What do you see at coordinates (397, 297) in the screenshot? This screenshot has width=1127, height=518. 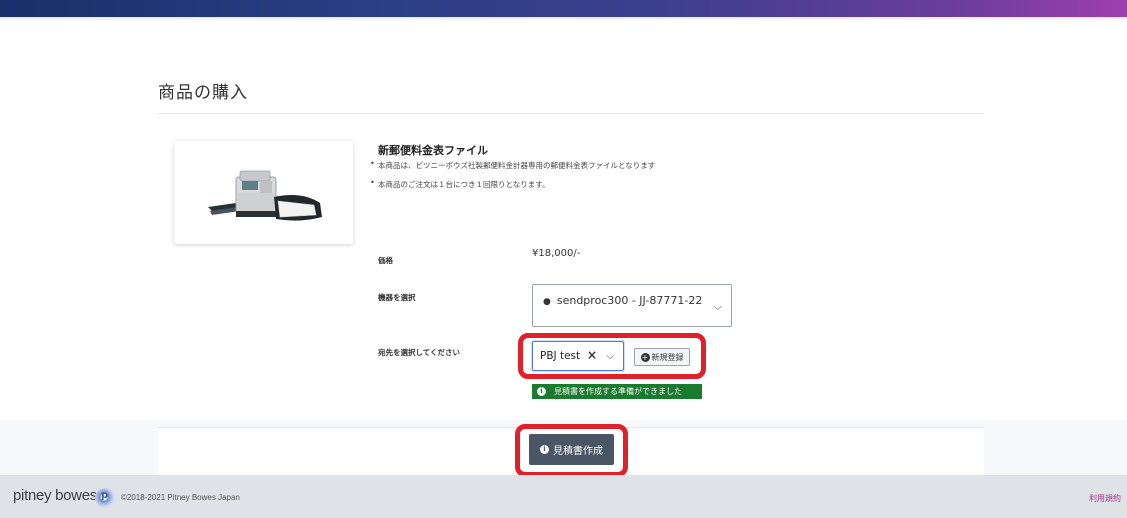 I see `machine-label: 機器を選択` at bounding box center [397, 297].